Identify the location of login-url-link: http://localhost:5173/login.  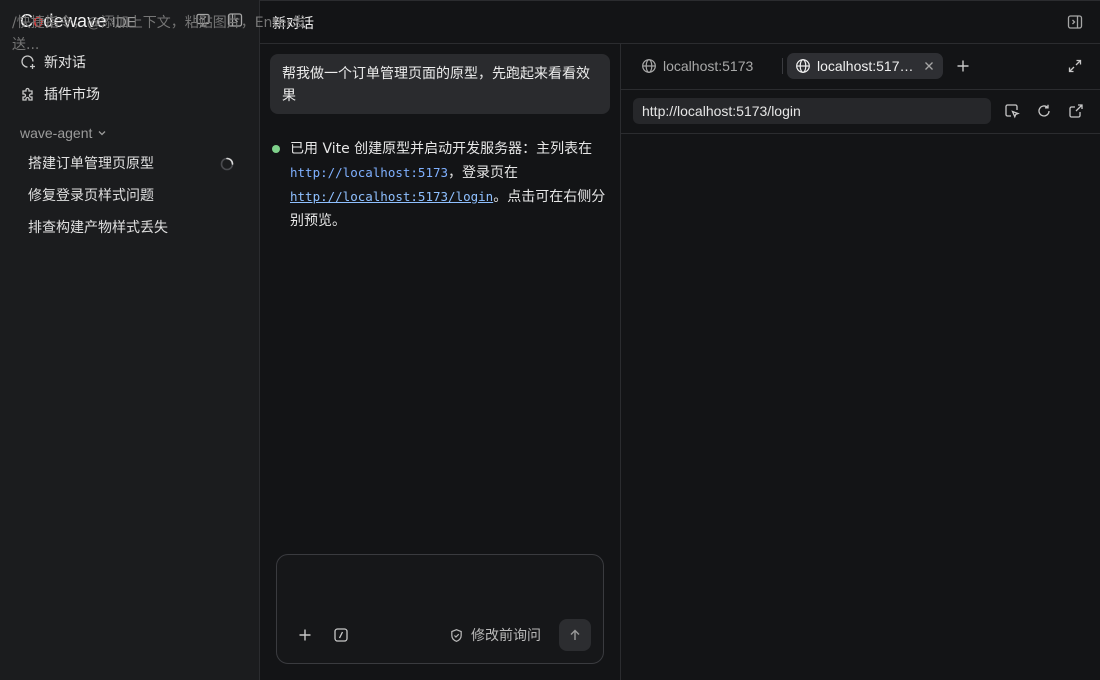
(391, 196).